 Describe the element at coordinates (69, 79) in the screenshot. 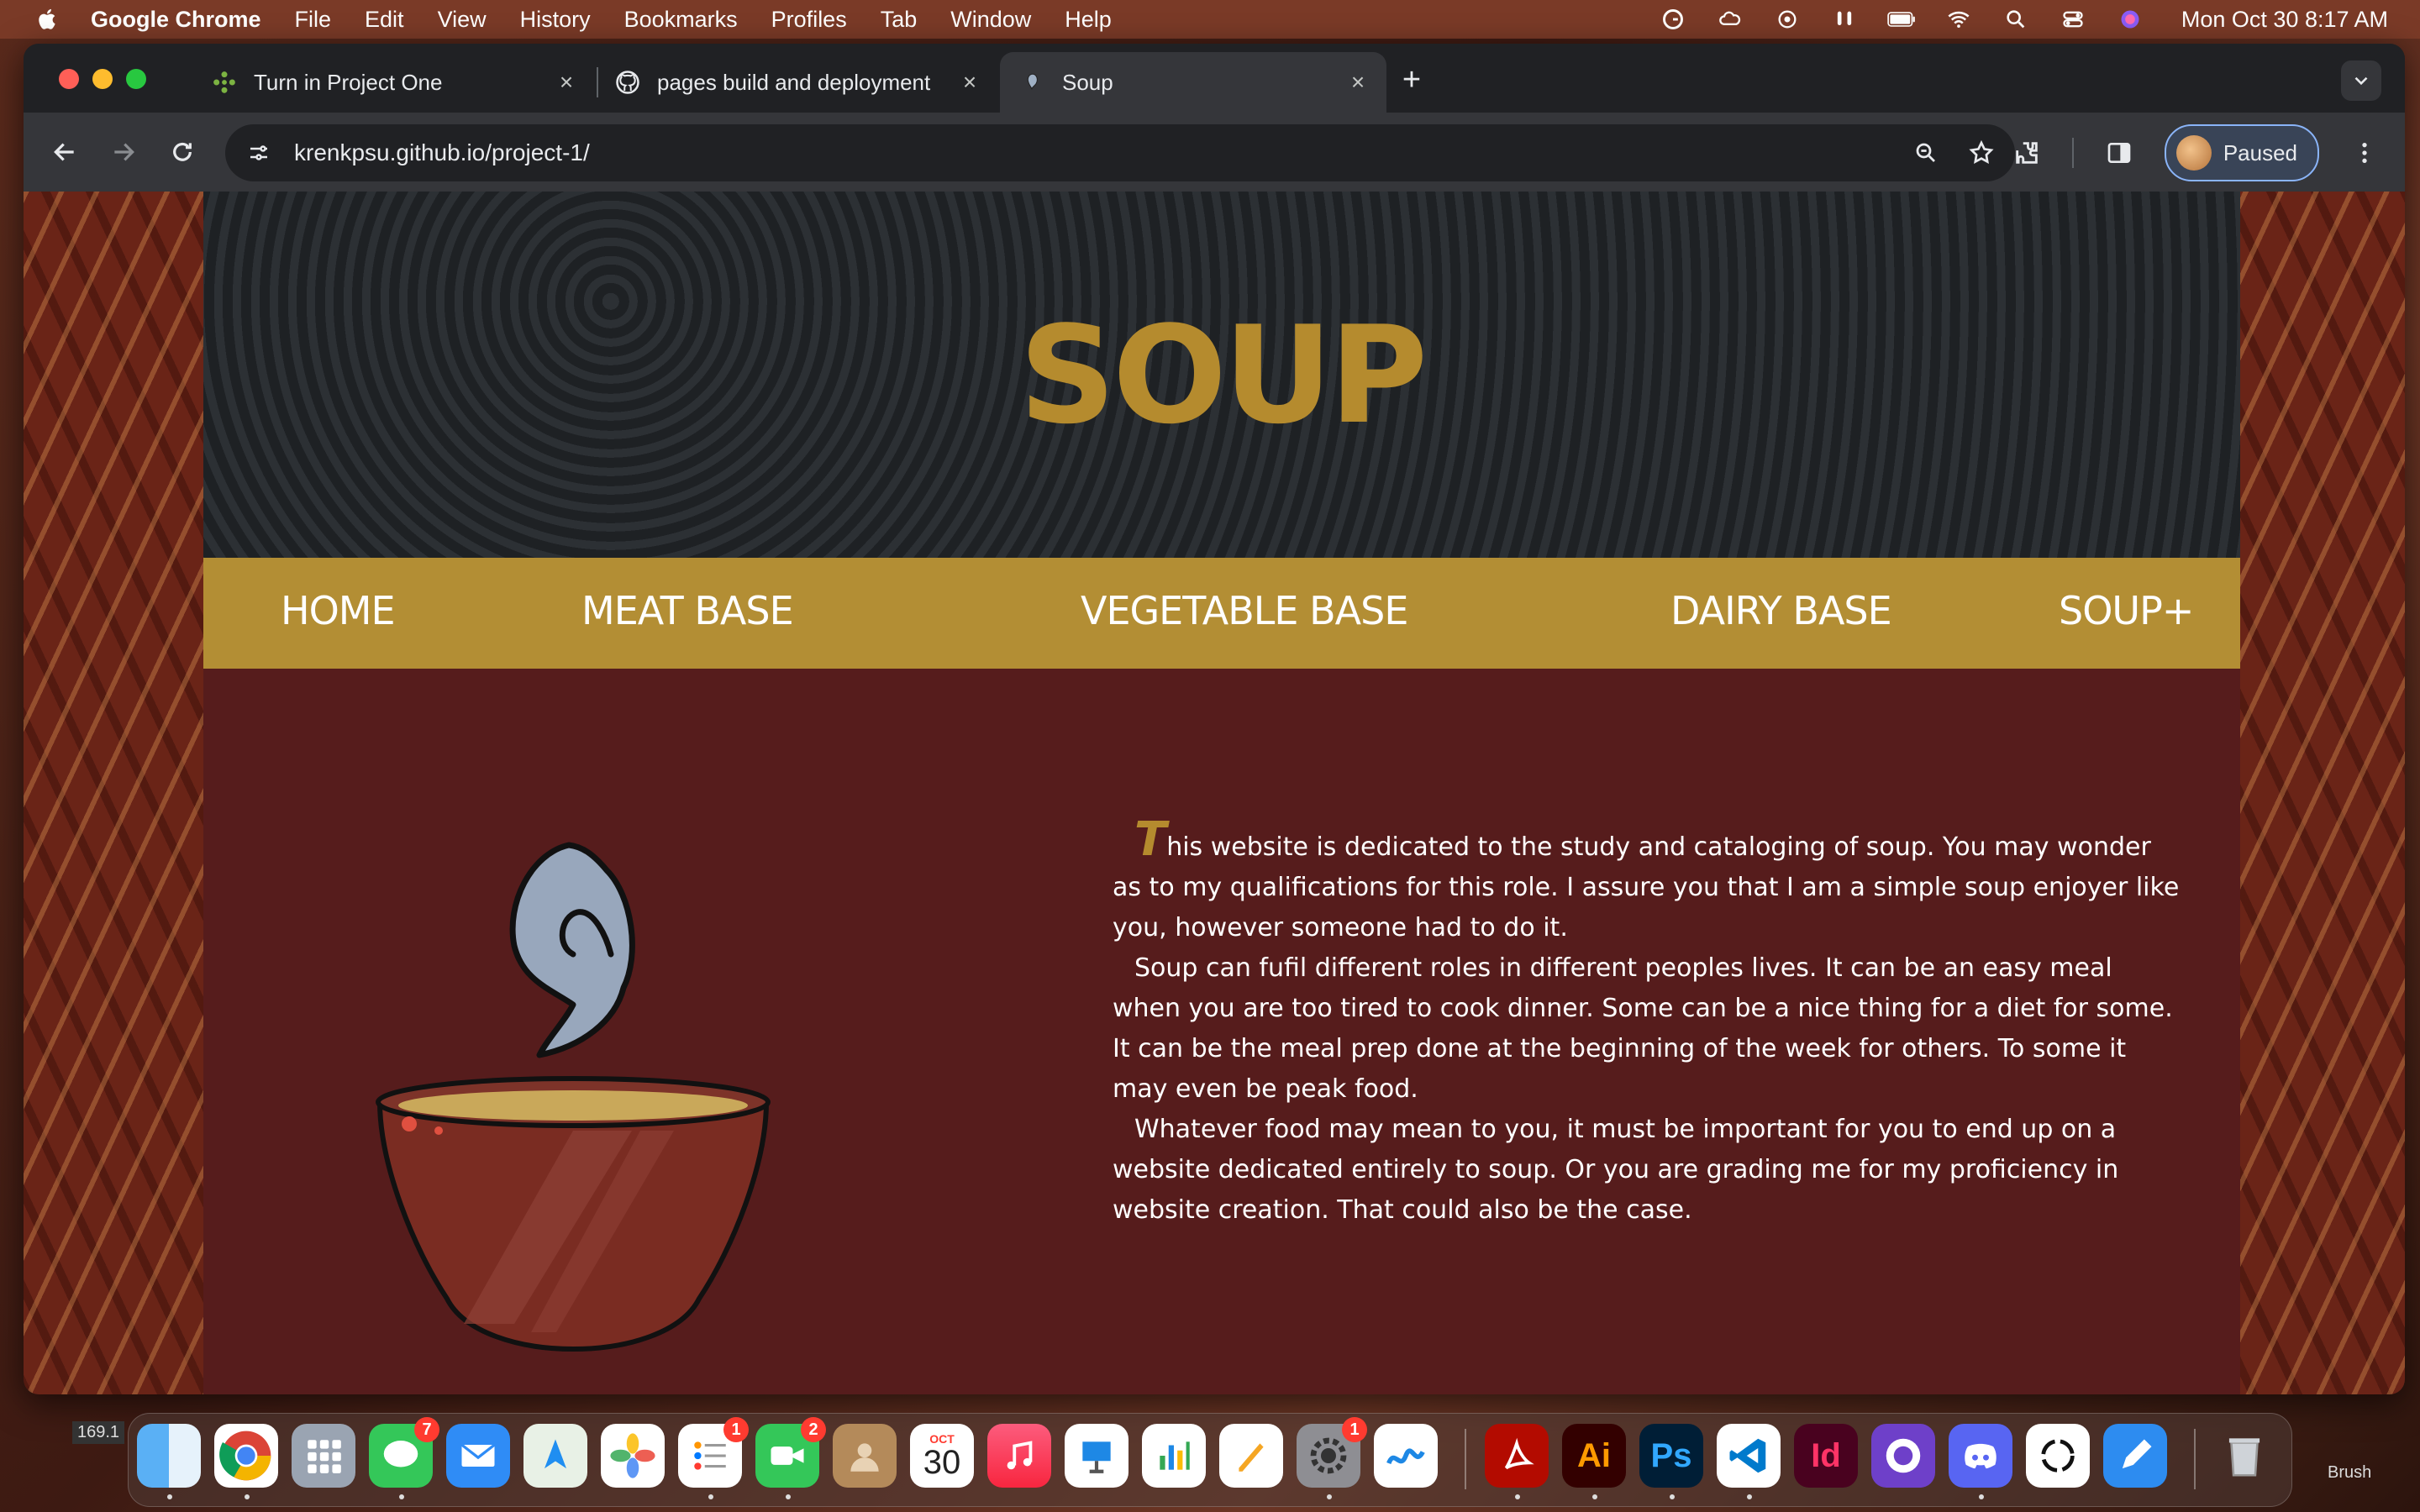

I see `close-window-button` at that location.